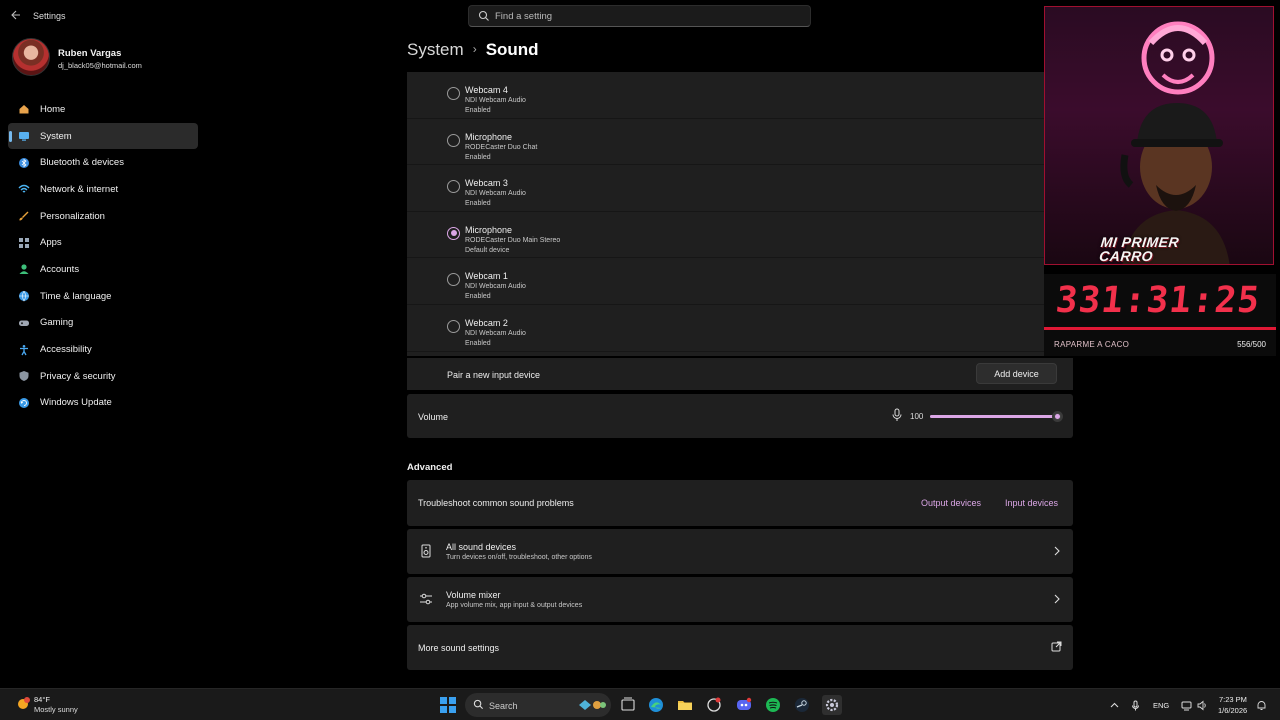 The image size is (1280, 720). Describe the element at coordinates (426, 551) in the screenshot. I see `speaker-icon` at that location.